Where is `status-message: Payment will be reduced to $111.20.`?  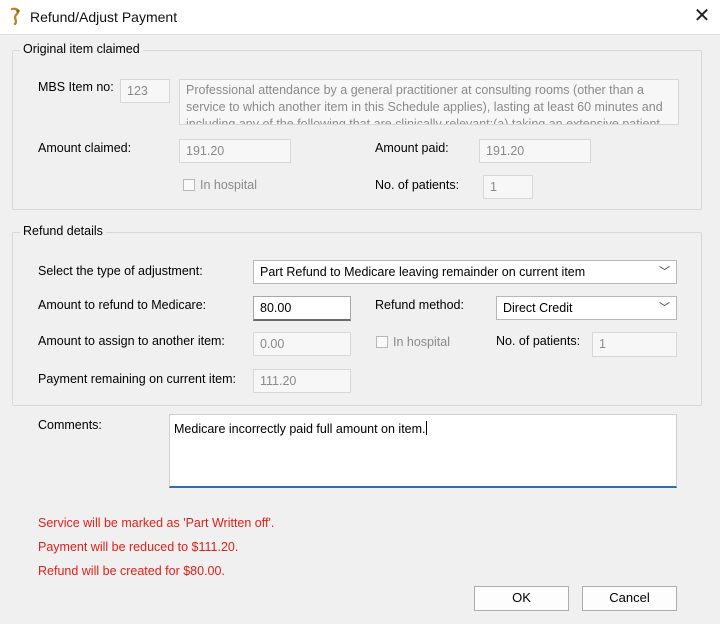
status-message: Payment will be reduced to $111.20. is located at coordinates (138, 547).